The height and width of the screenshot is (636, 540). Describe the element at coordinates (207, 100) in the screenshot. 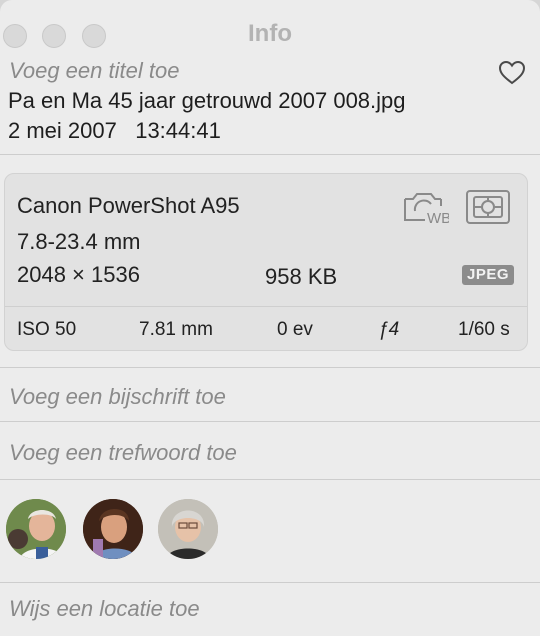

I see `file-name: Pa en Ma 45 jaar getrouwd 2007 008.jpg` at that location.